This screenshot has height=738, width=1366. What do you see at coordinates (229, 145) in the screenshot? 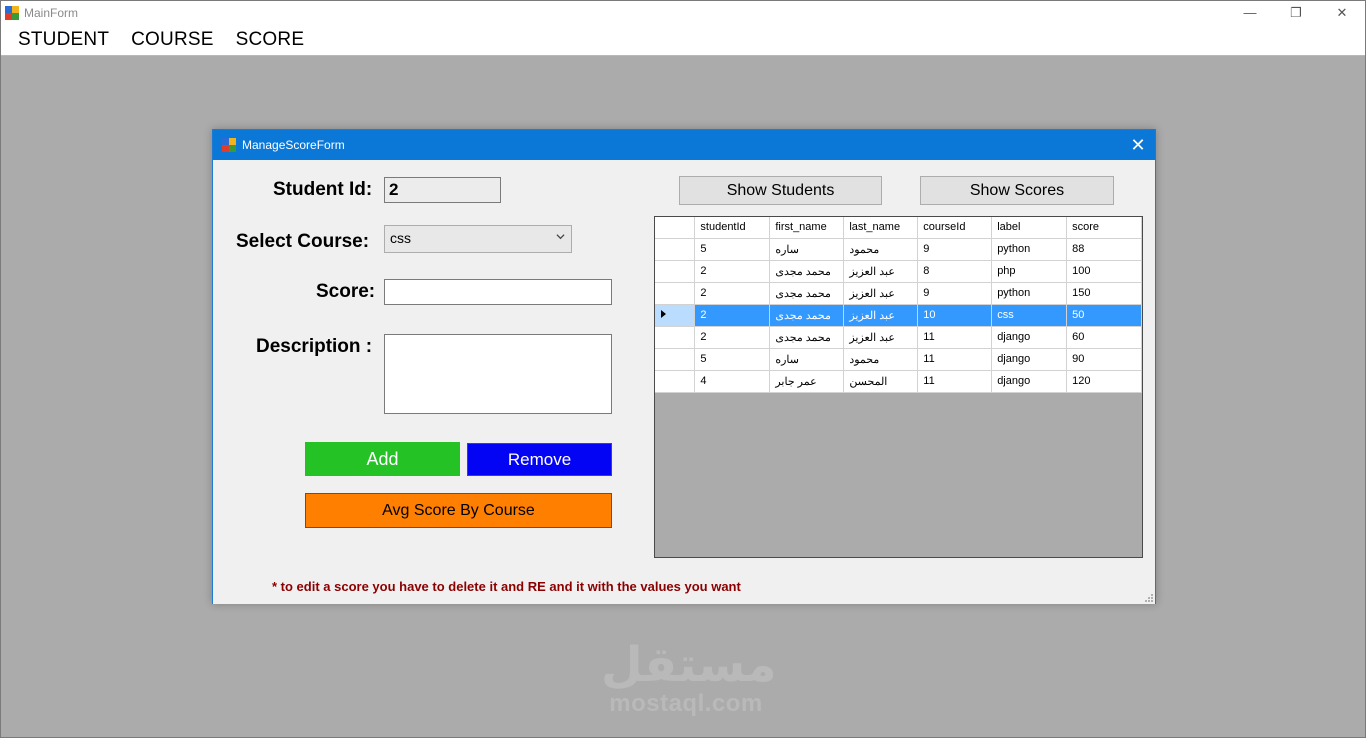
I see `form-icon` at bounding box center [229, 145].